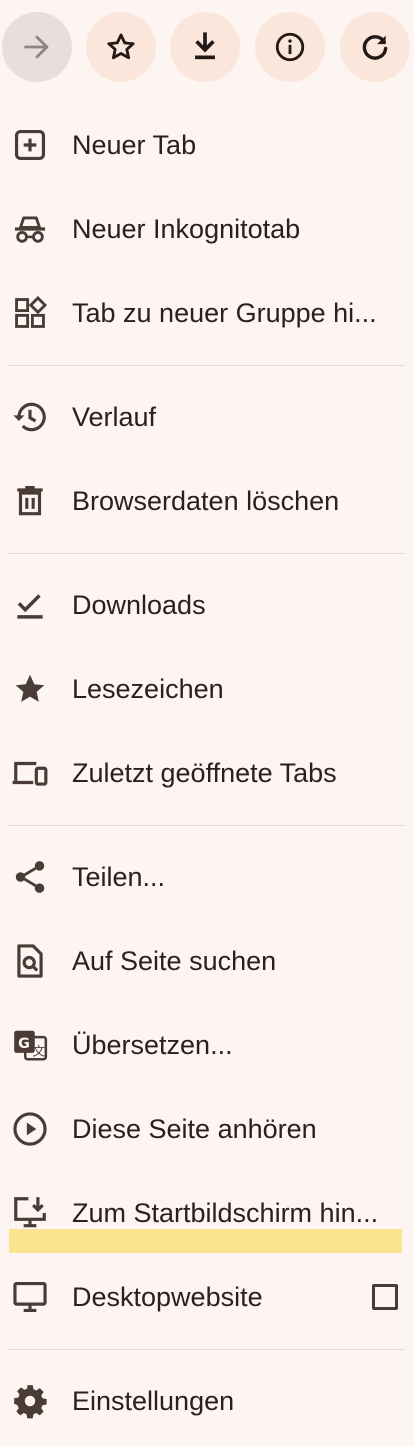  Describe the element at coordinates (30, 1129) in the screenshot. I see `play-circle-icon` at that location.